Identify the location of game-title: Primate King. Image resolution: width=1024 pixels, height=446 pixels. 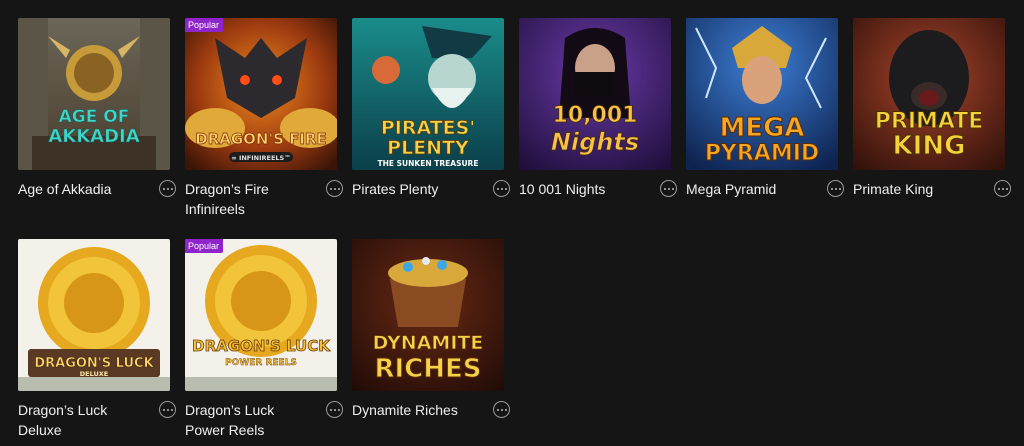
(913, 189).